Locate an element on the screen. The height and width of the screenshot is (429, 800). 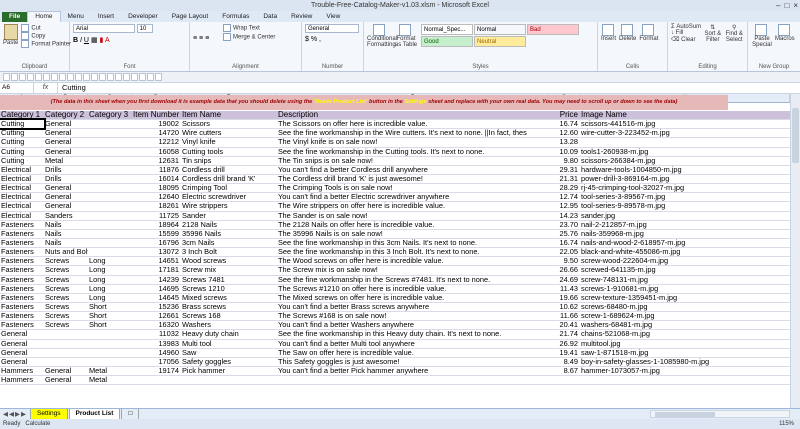
cell: 13983 is located at coordinates (156, 344).